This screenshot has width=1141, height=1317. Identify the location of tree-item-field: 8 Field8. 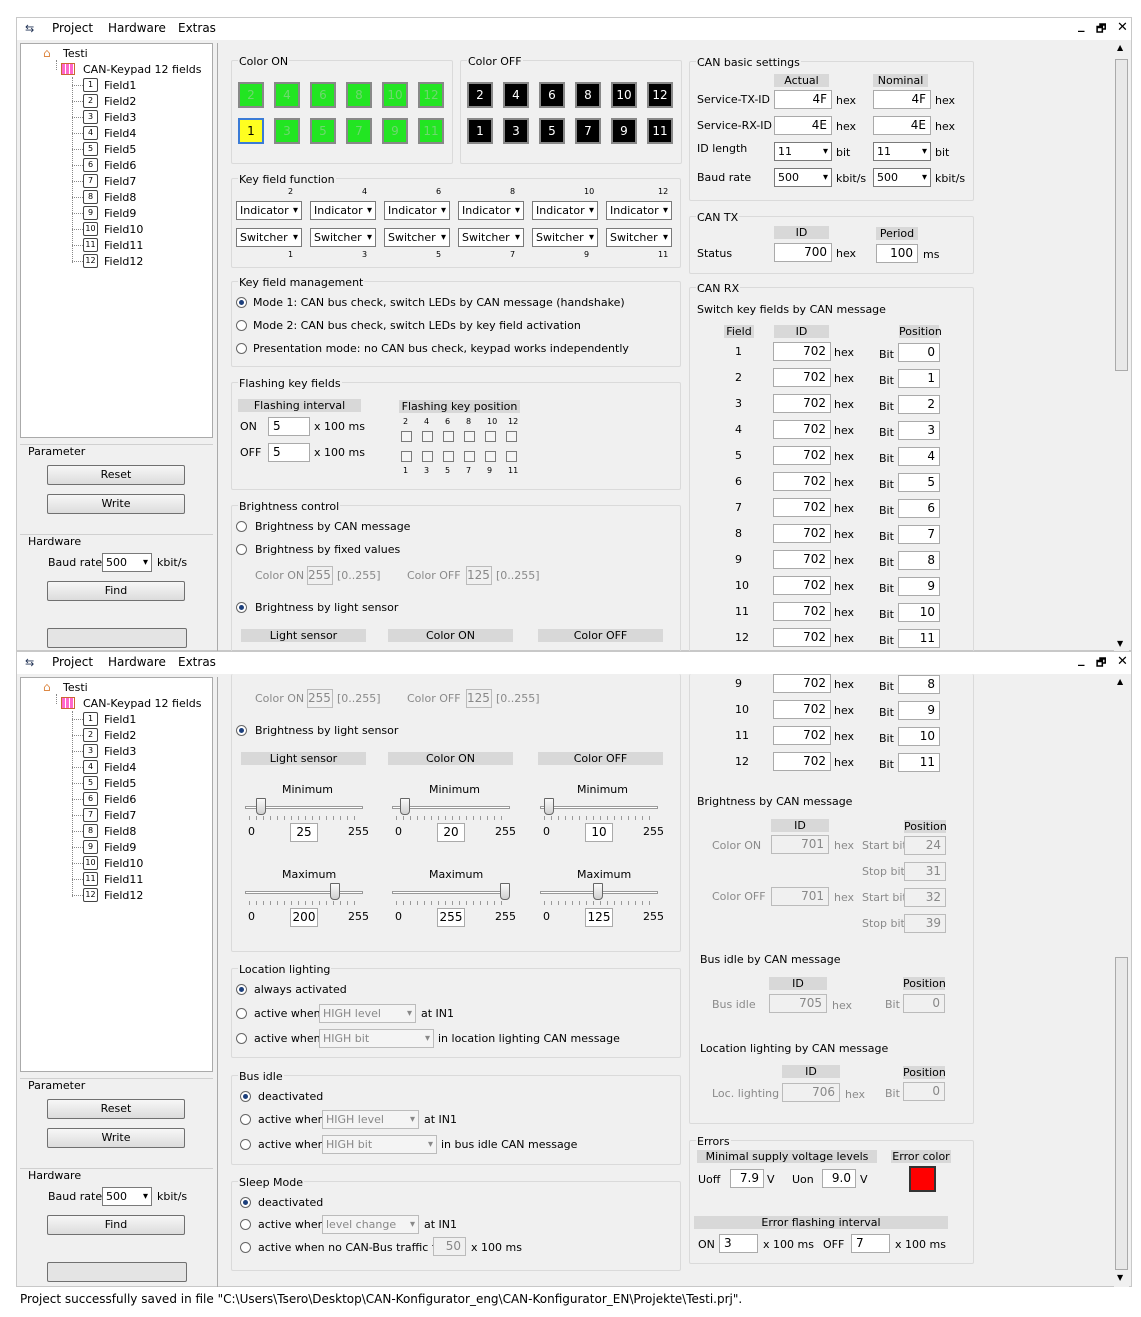
(116, 831).